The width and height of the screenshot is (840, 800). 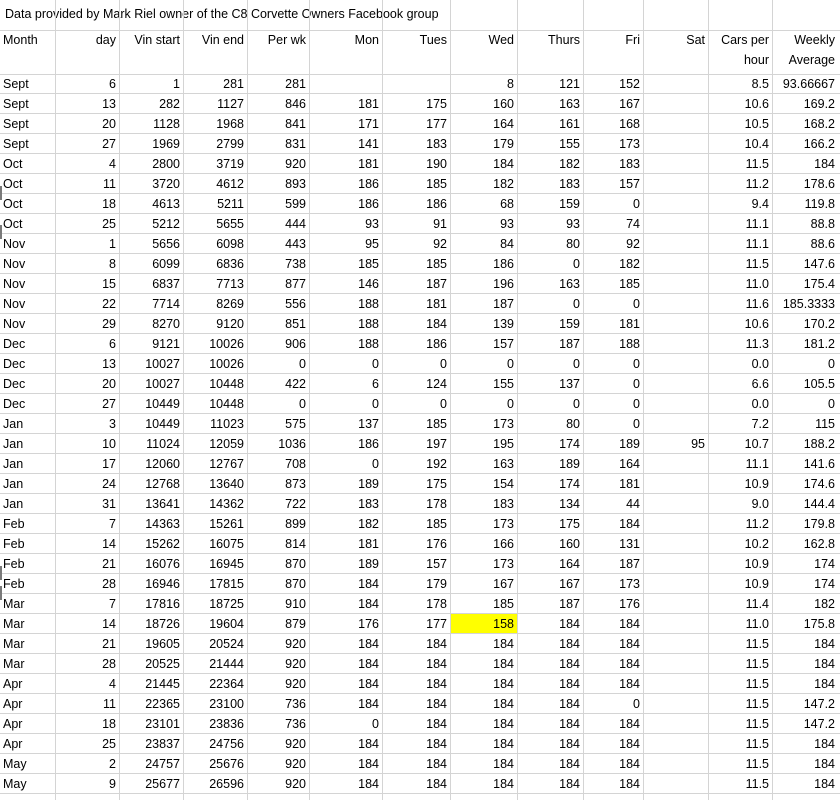 What do you see at coordinates (740, 384) in the screenshot?
I see `cell-cars-per-hour: 6.6` at bounding box center [740, 384].